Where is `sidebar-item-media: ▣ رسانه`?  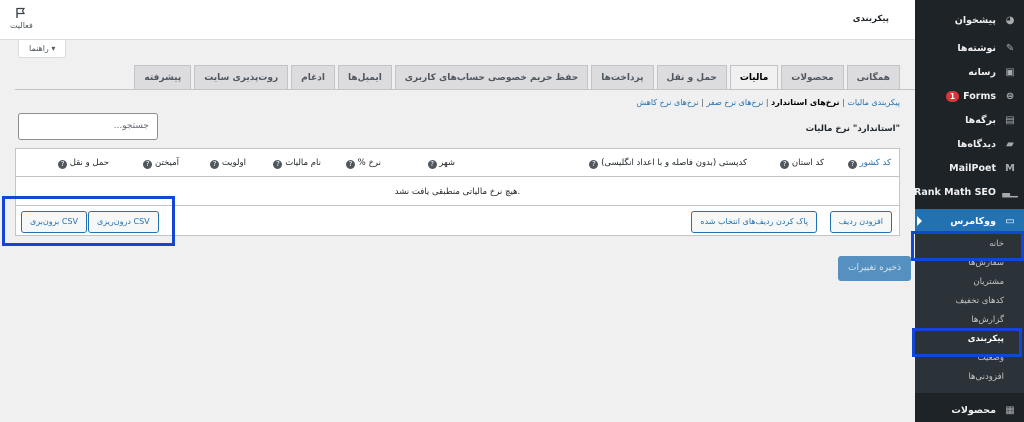
sidebar-item-media: ▣ رسانه is located at coordinates (969, 72).